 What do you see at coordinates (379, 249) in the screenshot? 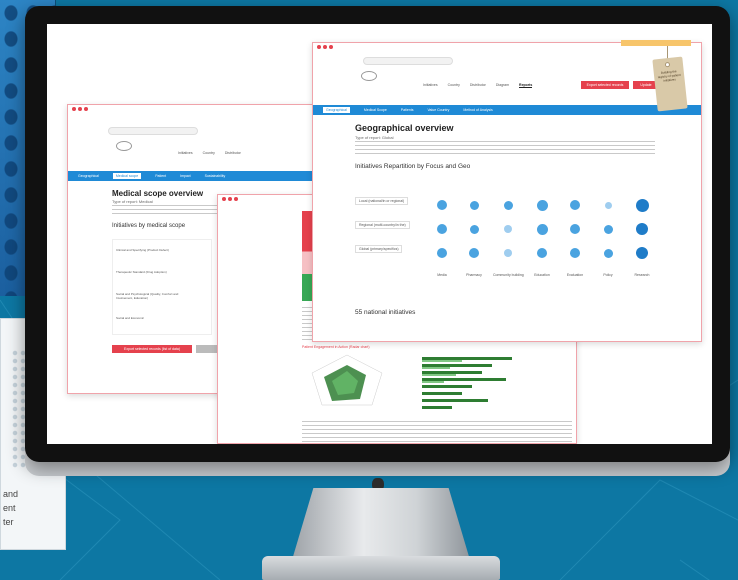
I see `row-label: Global (primary/specifics)` at bounding box center [379, 249].